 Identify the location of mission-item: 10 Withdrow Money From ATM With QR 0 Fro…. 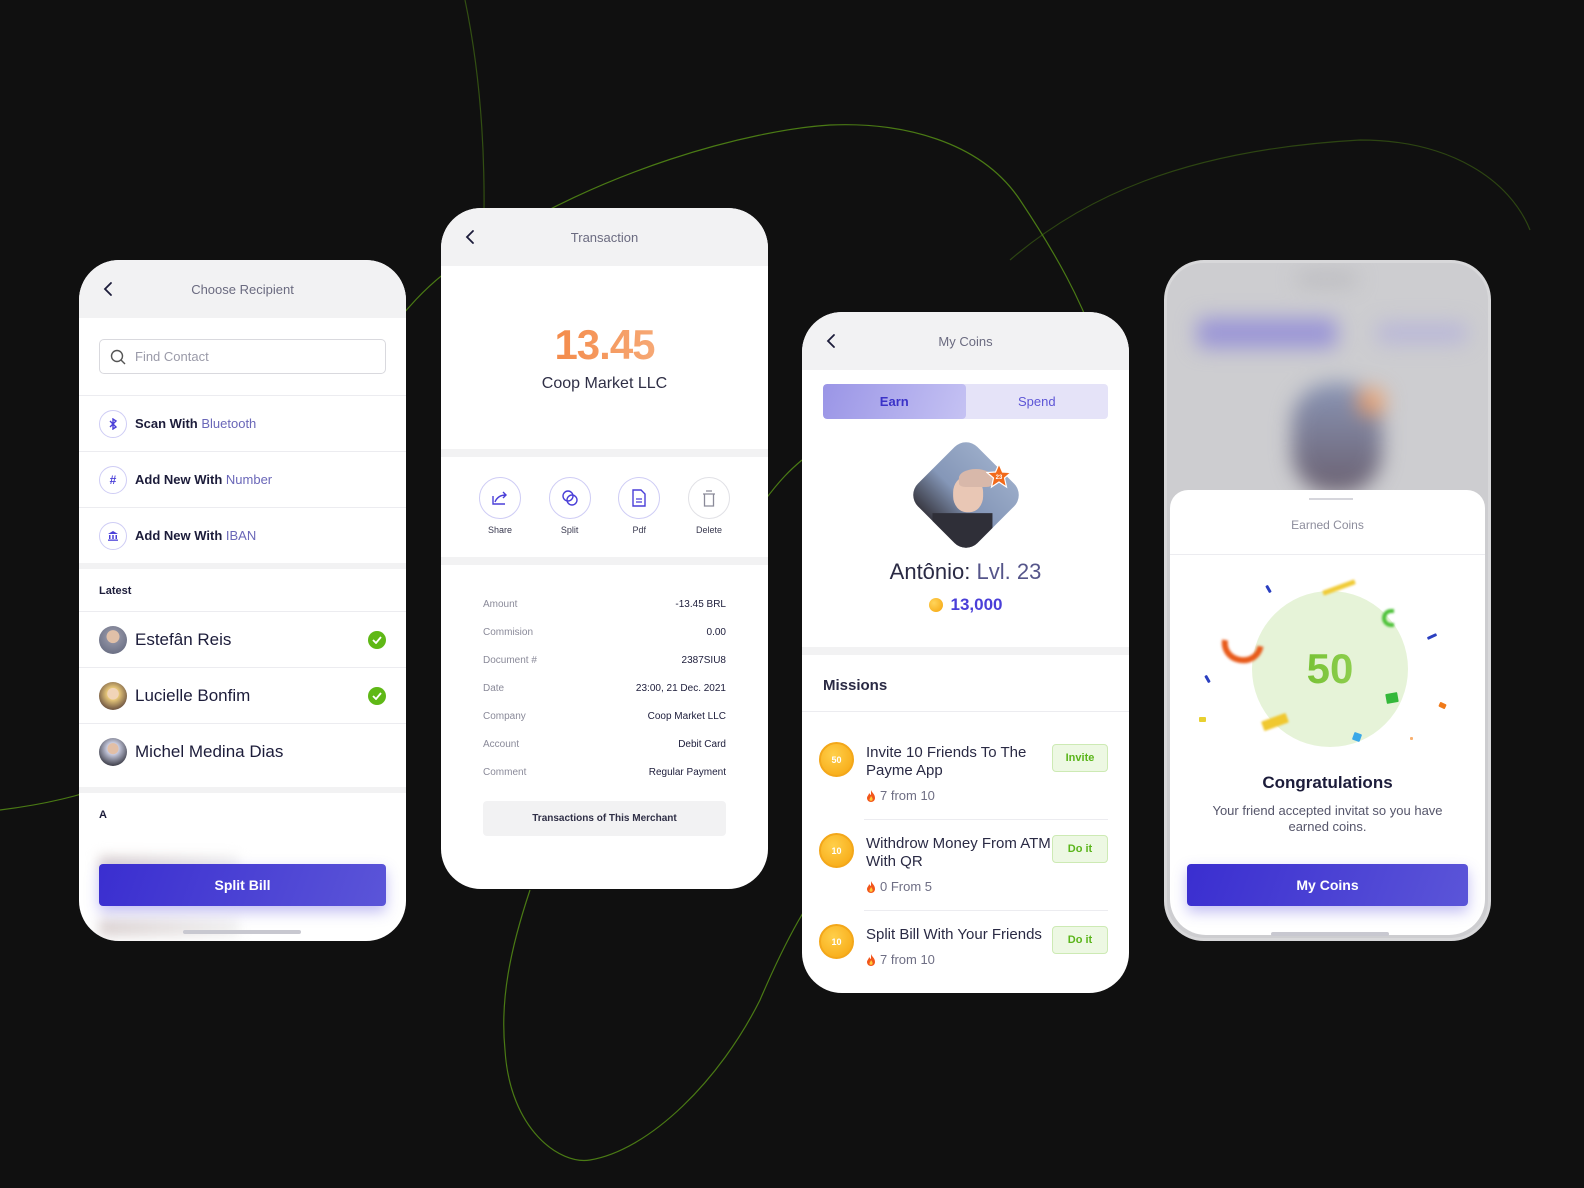
(965, 864).